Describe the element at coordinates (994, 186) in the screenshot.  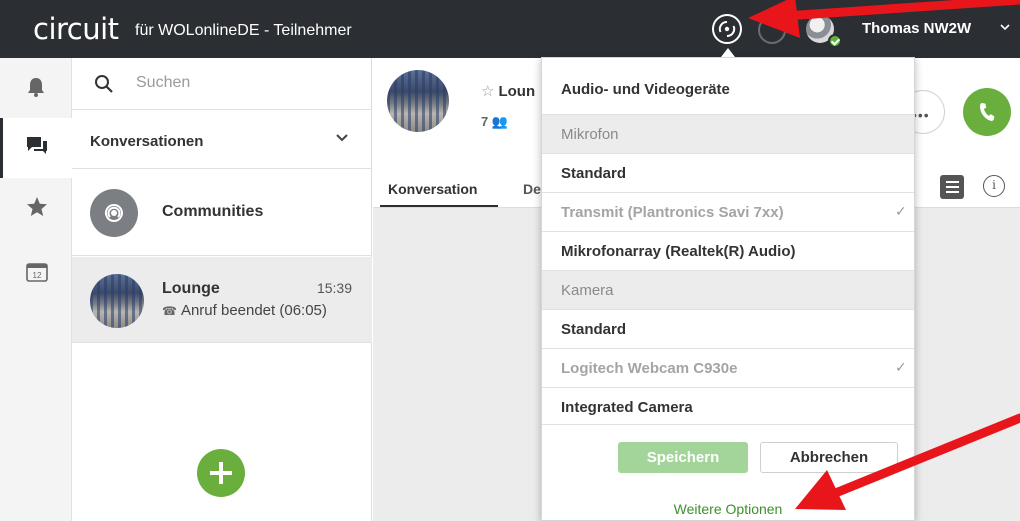
I see `info-icon: i` at that location.